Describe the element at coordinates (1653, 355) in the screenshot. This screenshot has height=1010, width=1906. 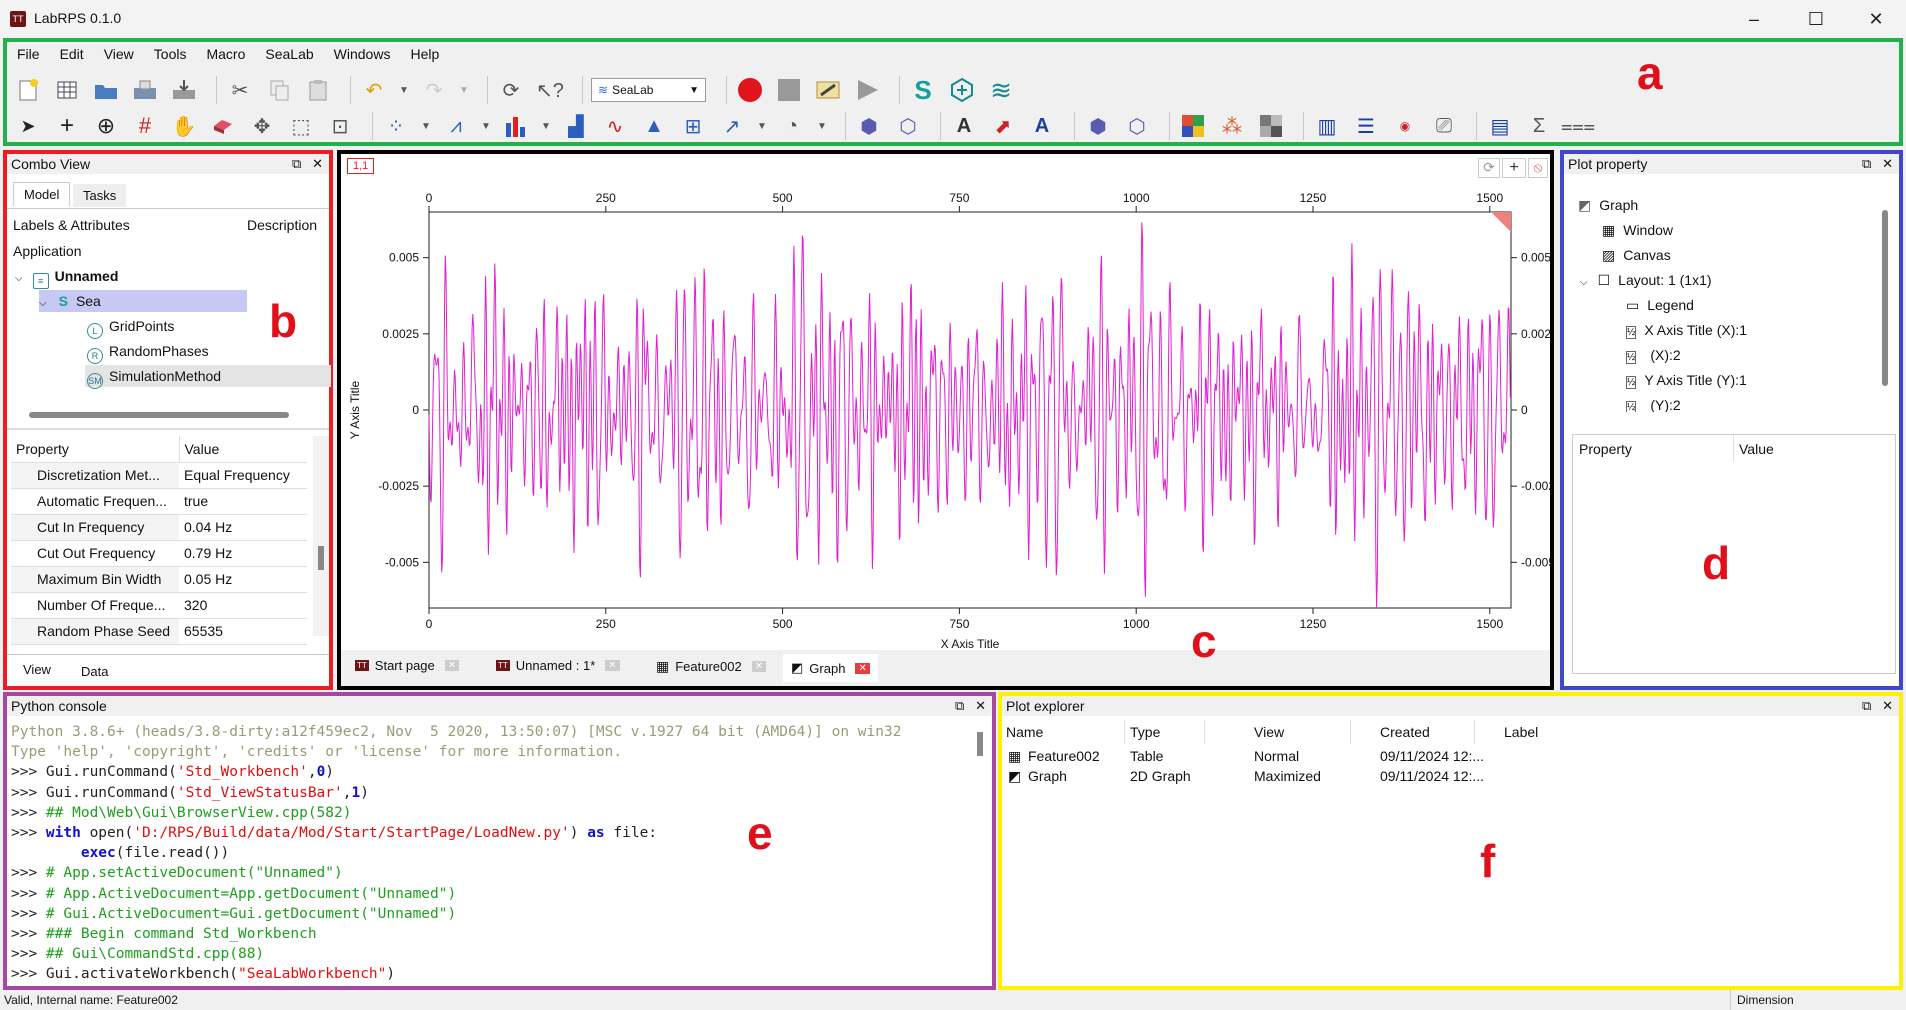
I see `plot-tree-x2: ½ (X):2` at that location.